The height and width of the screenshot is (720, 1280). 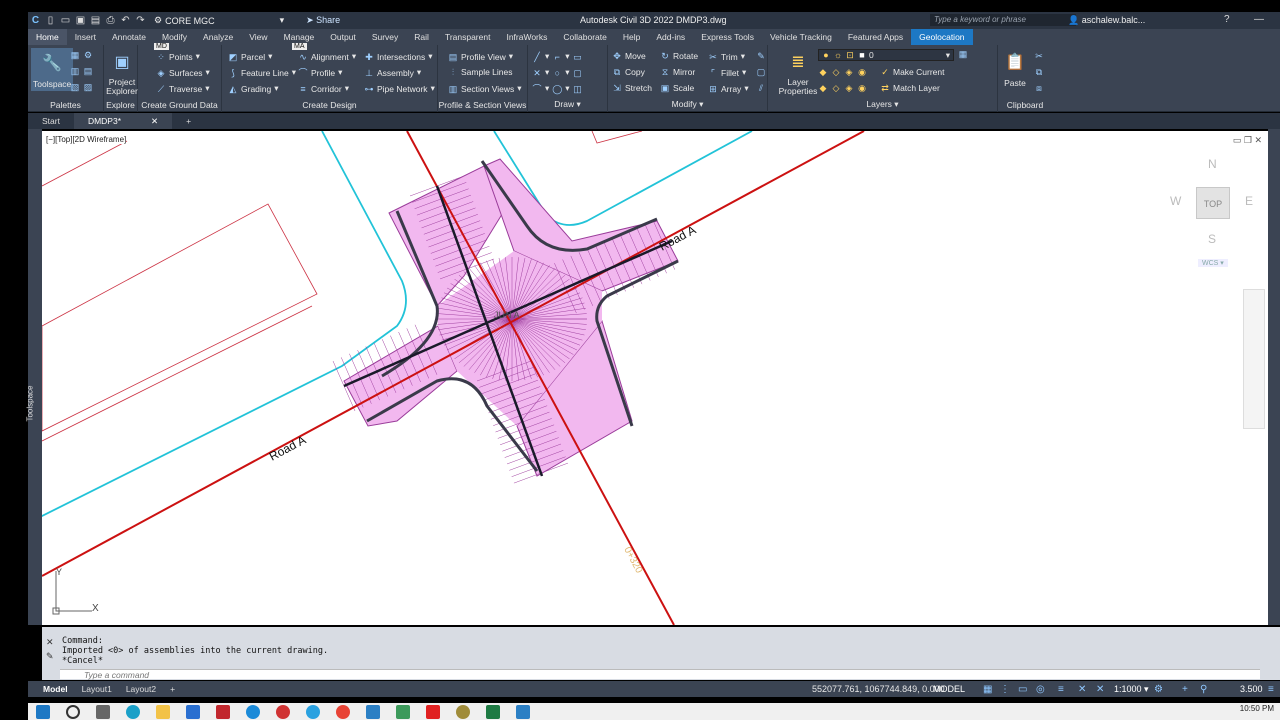 I want to click on tab-infraworks: InfraWorks, so click(x=526, y=37).